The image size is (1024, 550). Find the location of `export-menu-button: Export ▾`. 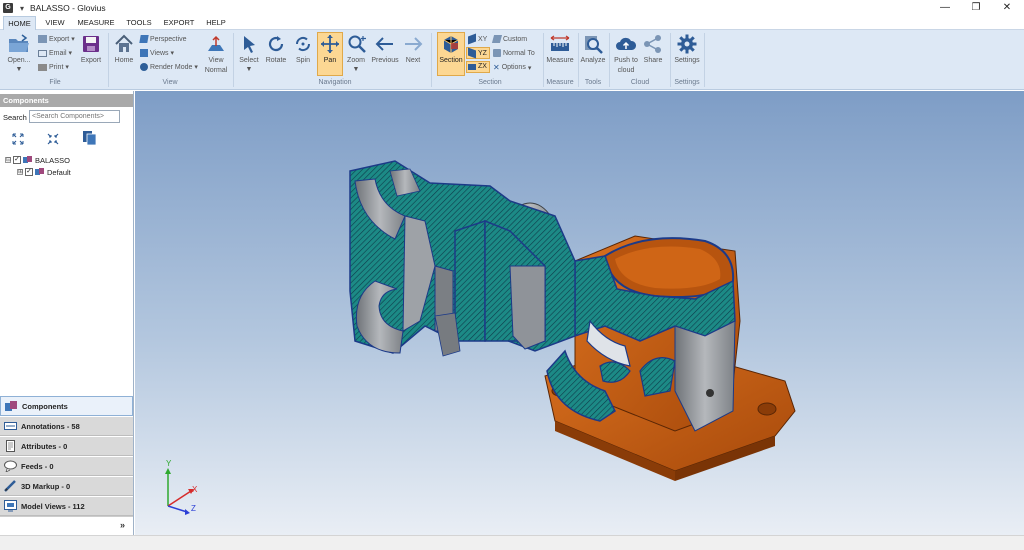

export-menu-button: Export ▾ is located at coordinates (56, 39).